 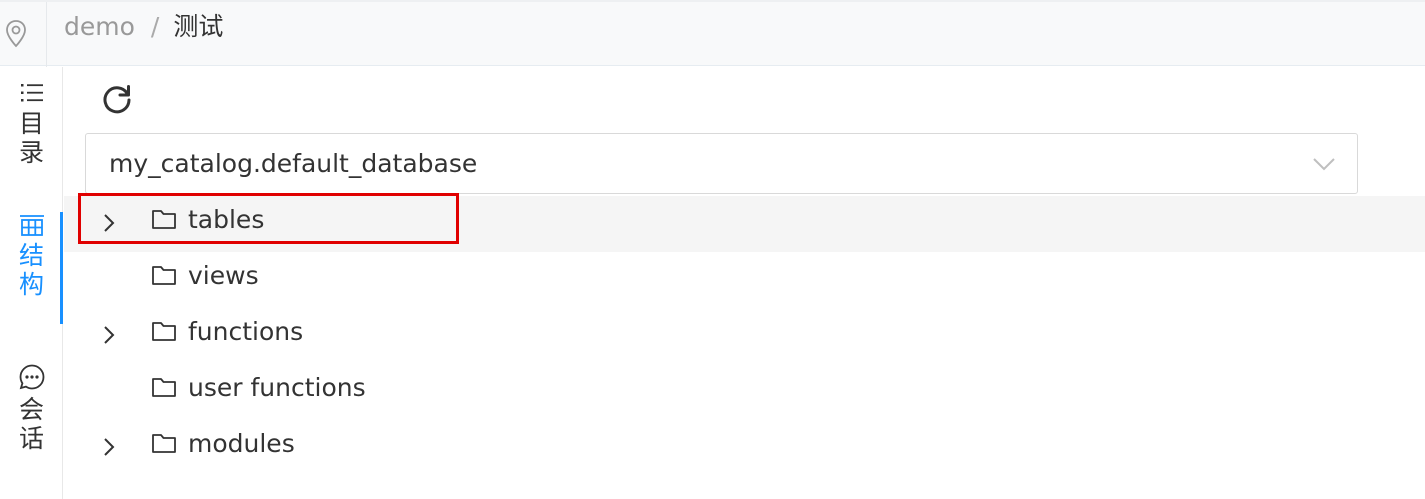 What do you see at coordinates (31, 270) in the screenshot?
I see `sidebar-tab-structure-label: 结构` at bounding box center [31, 270].